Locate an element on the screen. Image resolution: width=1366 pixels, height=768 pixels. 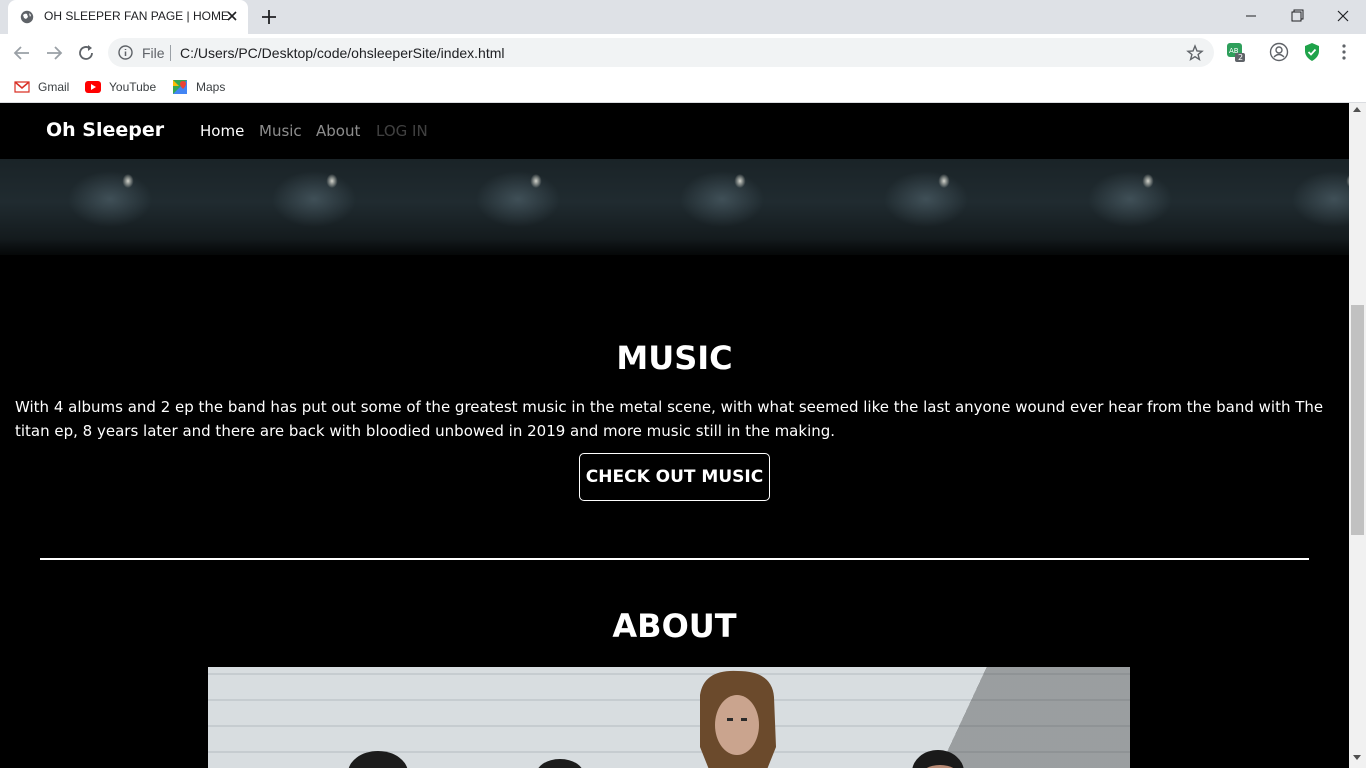
info-icon is located at coordinates (125, 52).